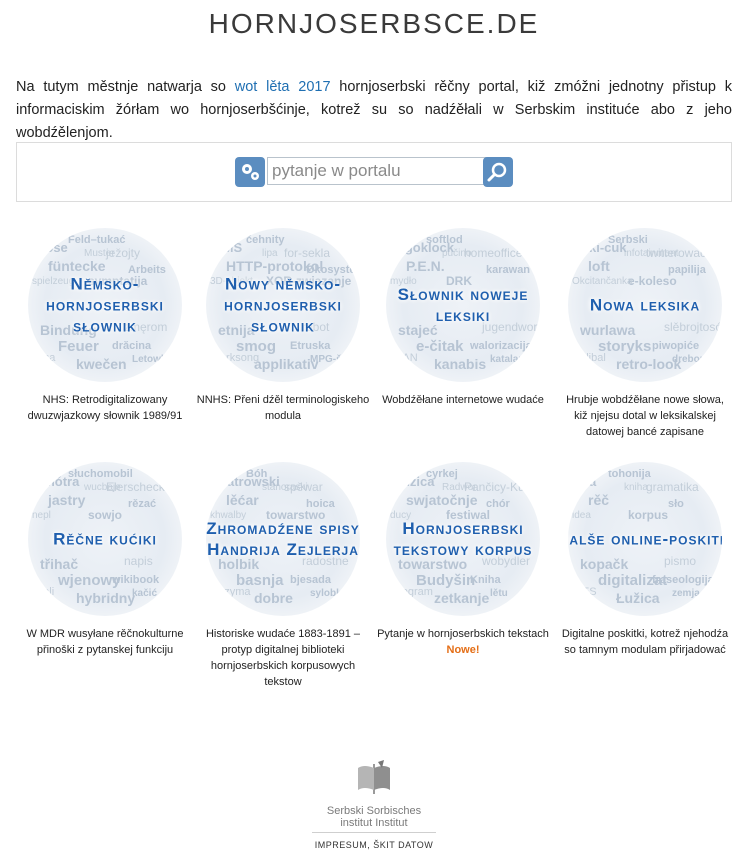 The height and width of the screenshot is (862, 748). I want to click on cloud-word: loft, so click(599, 266).